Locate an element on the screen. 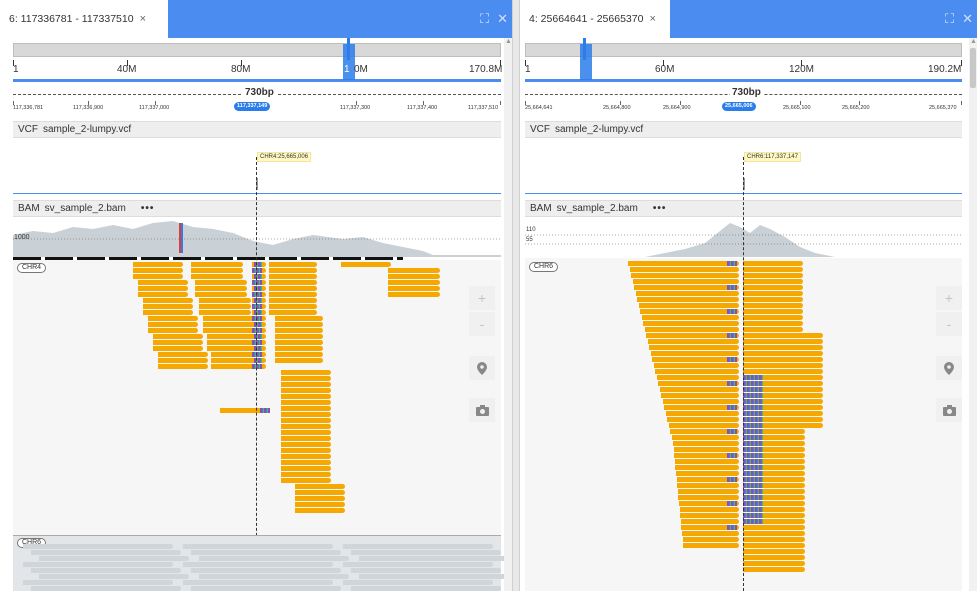 This screenshot has width=977, height=591. coverage-track: 1000 is located at coordinates (257, 237).